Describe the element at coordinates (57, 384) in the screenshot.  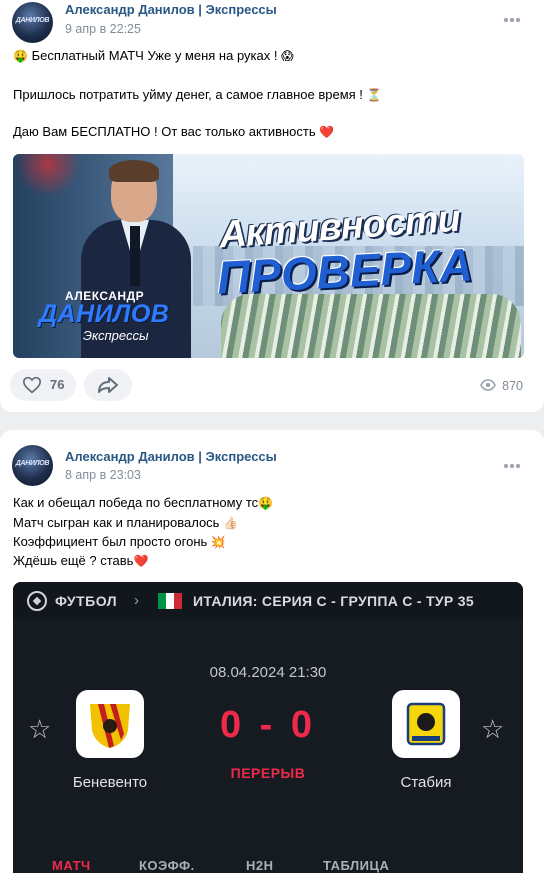
I see `like-count: 76` at that location.